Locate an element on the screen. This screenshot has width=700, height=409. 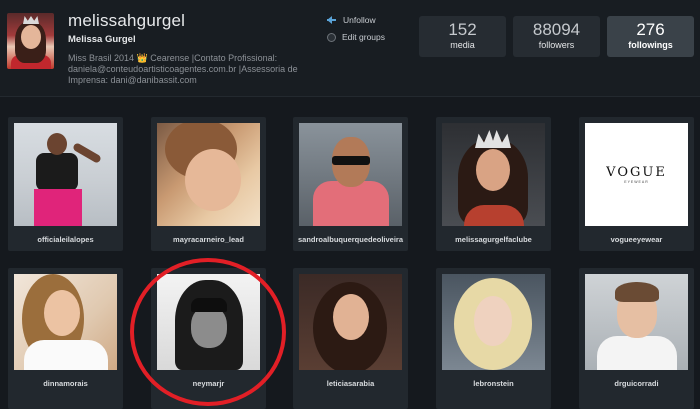
stat-followings: 276 followings is located at coordinates (650, 36).